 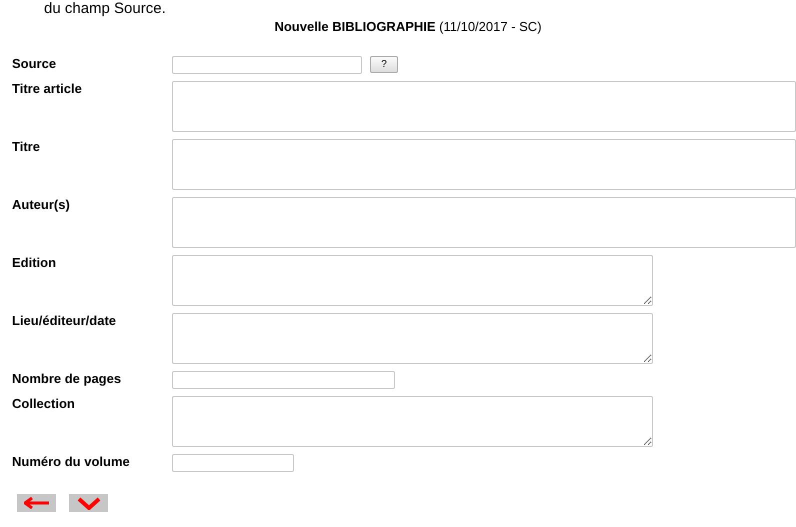 What do you see at coordinates (26, 146) in the screenshot?
I see `field-label: Titre` at bounding box center [26, 146].